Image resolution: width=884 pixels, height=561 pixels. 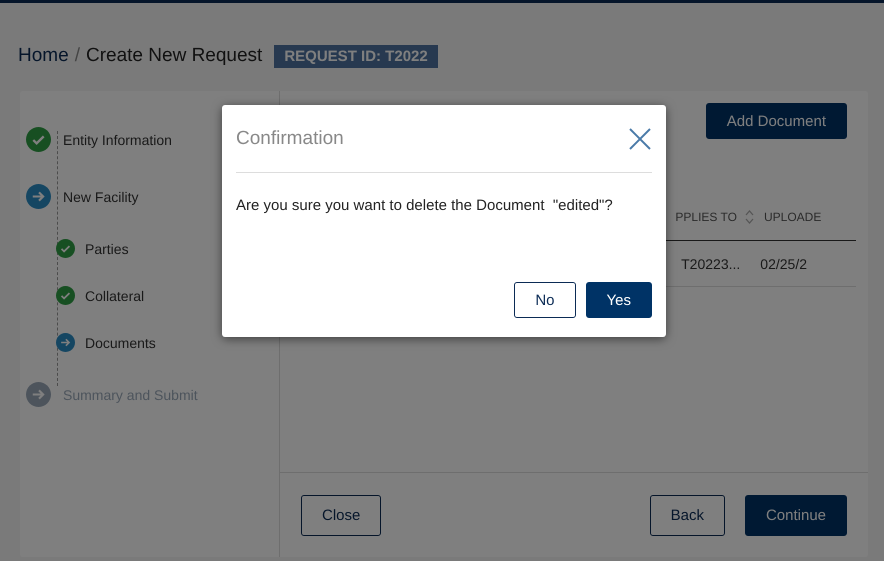 What do you see at coordinates (619, 300) in the screenshot?
I see `yes-button: Yes` at bounding box center [619, 300].